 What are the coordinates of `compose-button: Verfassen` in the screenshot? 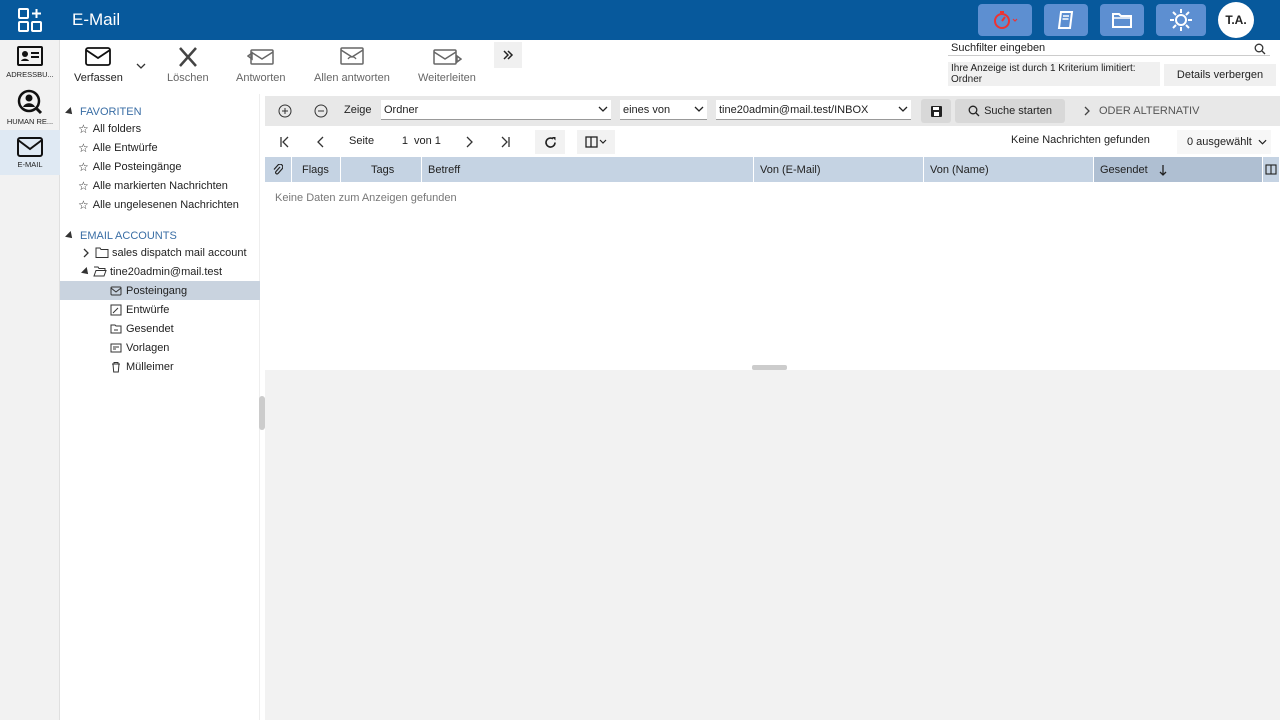 It's located at (98, 65).